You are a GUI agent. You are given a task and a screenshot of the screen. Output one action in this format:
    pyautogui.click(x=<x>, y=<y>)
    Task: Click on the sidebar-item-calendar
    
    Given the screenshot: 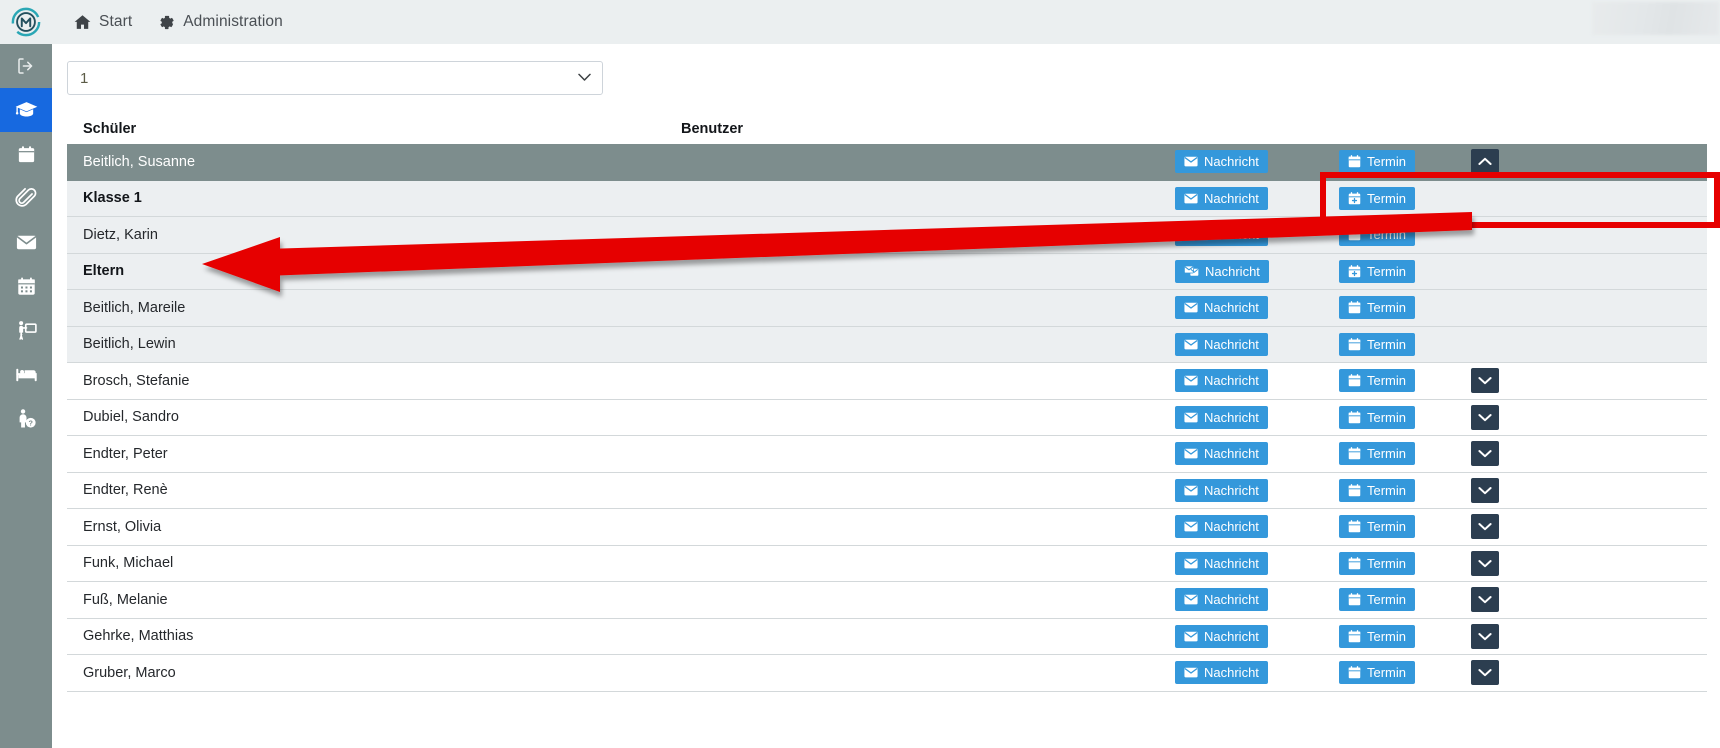 What is the action you would take?
    pyautogui.click(x=26, y=286)
    